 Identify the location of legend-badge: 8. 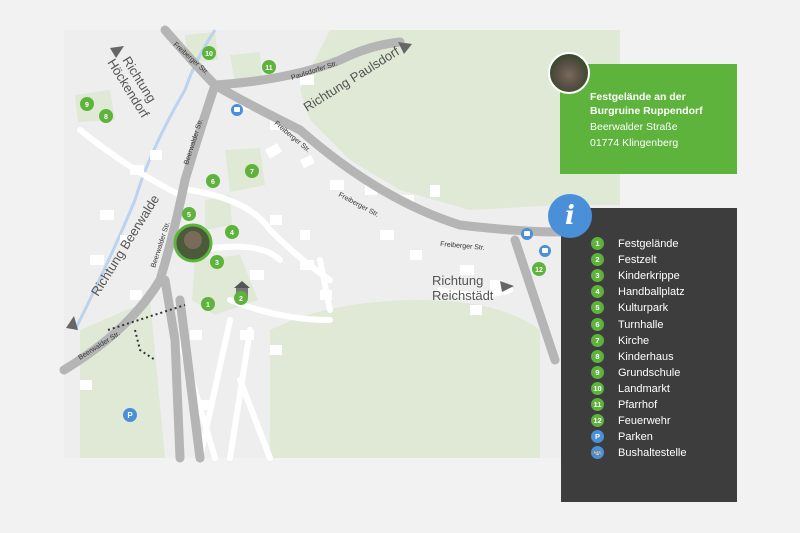
(597, 356).